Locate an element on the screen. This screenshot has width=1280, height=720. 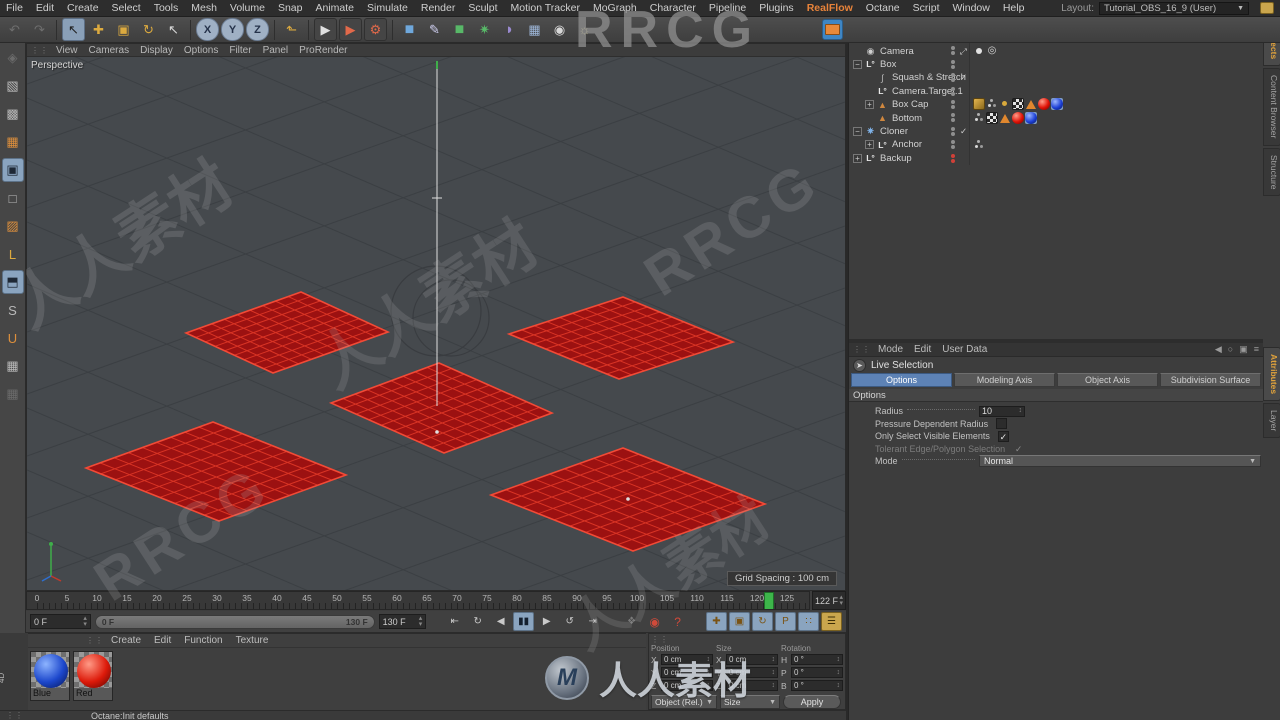
menu-animate: Animate is located at coordinates (334, 8).